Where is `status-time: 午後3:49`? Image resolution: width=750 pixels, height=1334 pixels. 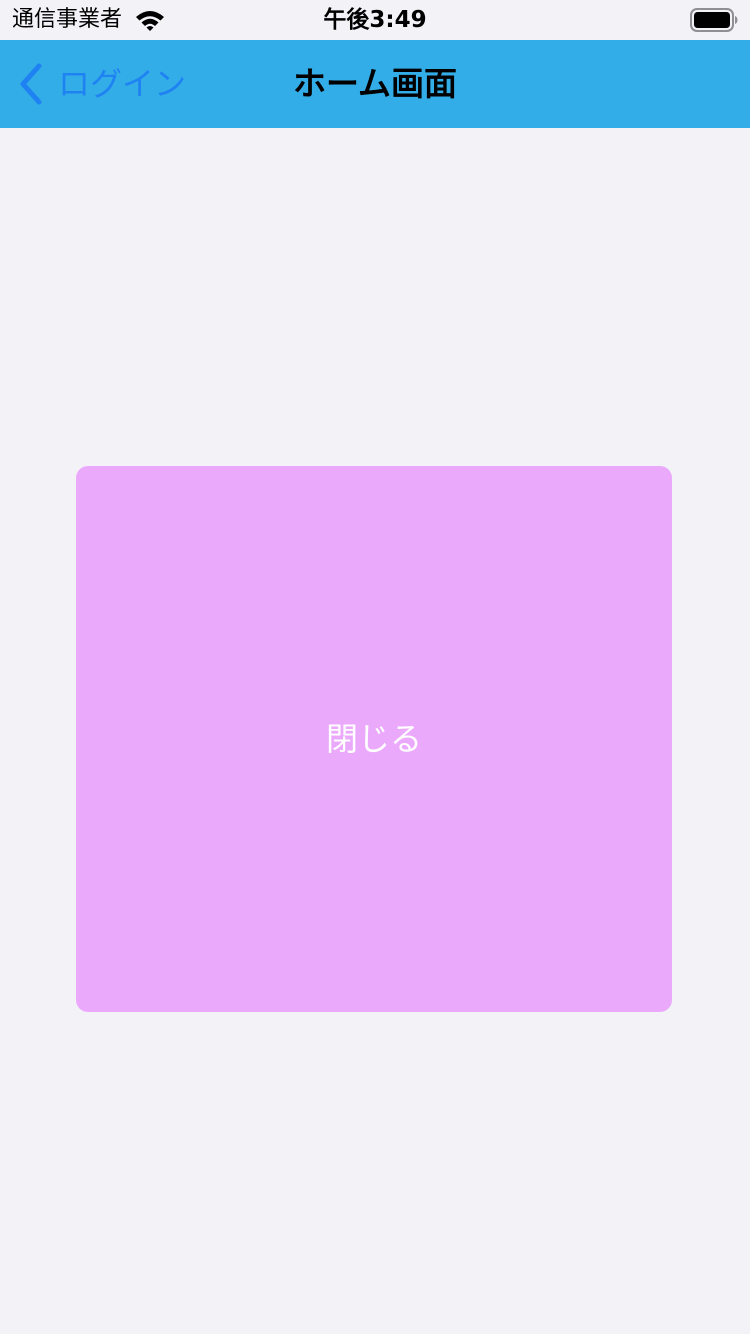 status-time: 午後3:49 is located at coordinates (375, 20).